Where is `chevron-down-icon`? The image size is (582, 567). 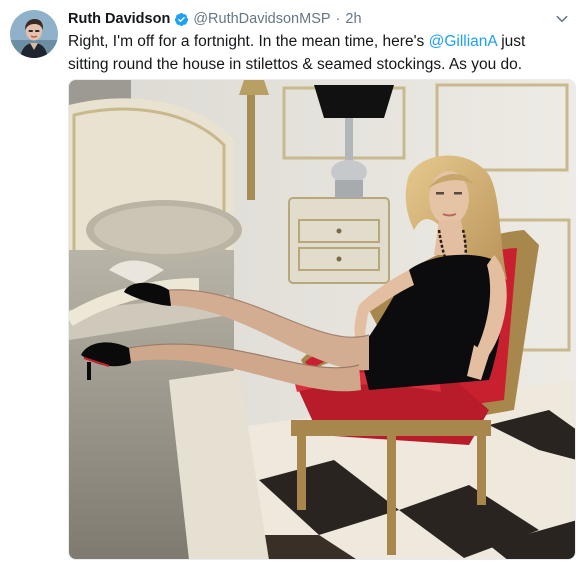
chevron-down-icon is located at coordinates (562, 19).